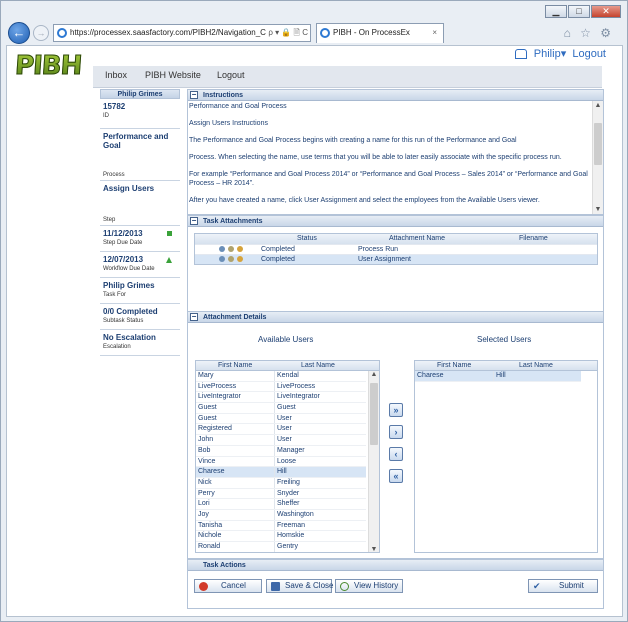 This screenshot has width=628, height=622. Describe the element at coordinates (281, 451) in the screenshot. I see `list-item: Bob Manager` at that location.